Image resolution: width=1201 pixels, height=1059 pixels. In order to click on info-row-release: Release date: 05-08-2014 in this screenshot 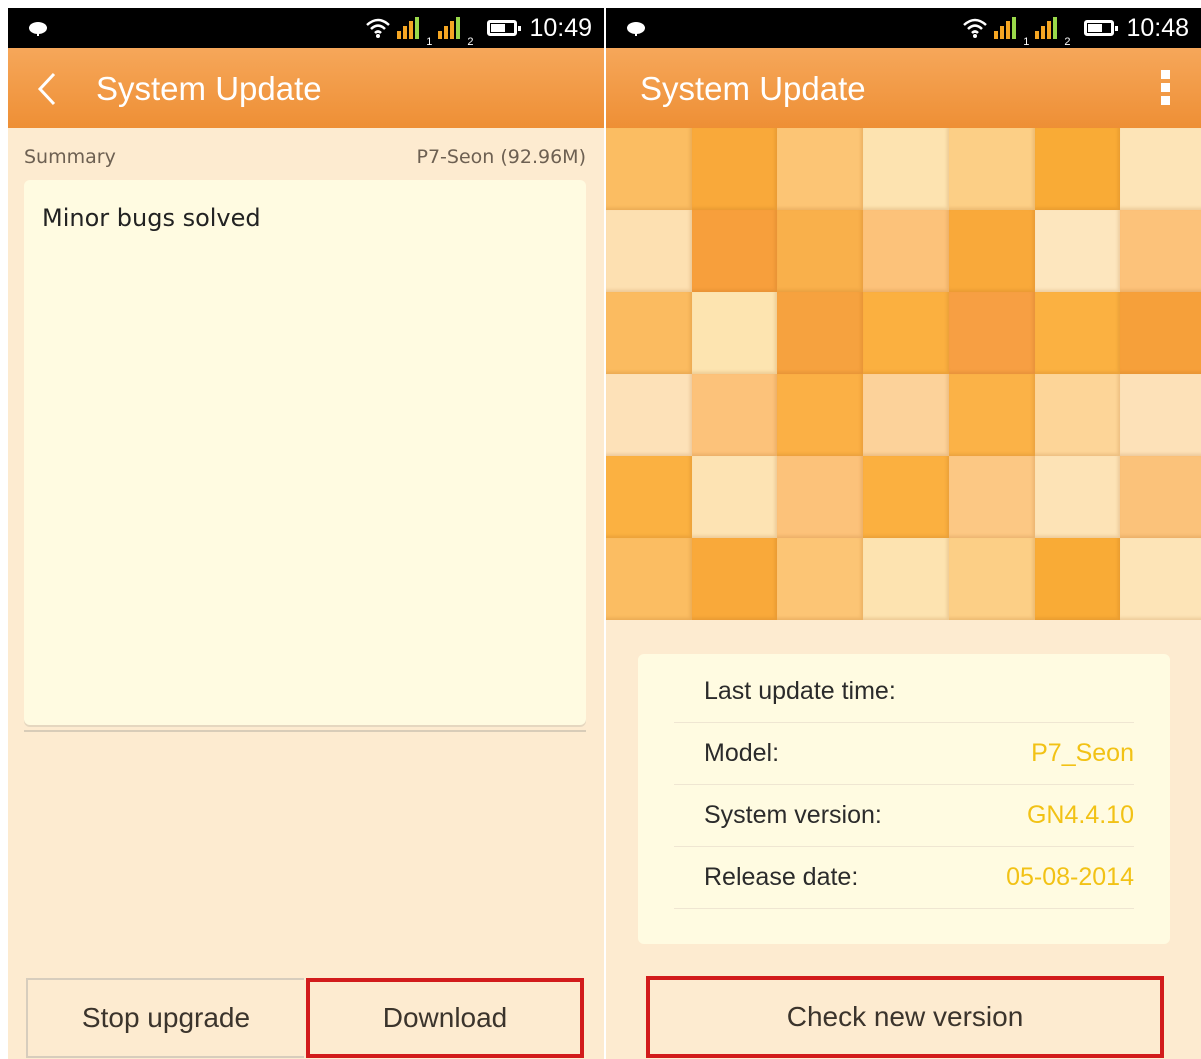, I will do `click(904, 877)`.